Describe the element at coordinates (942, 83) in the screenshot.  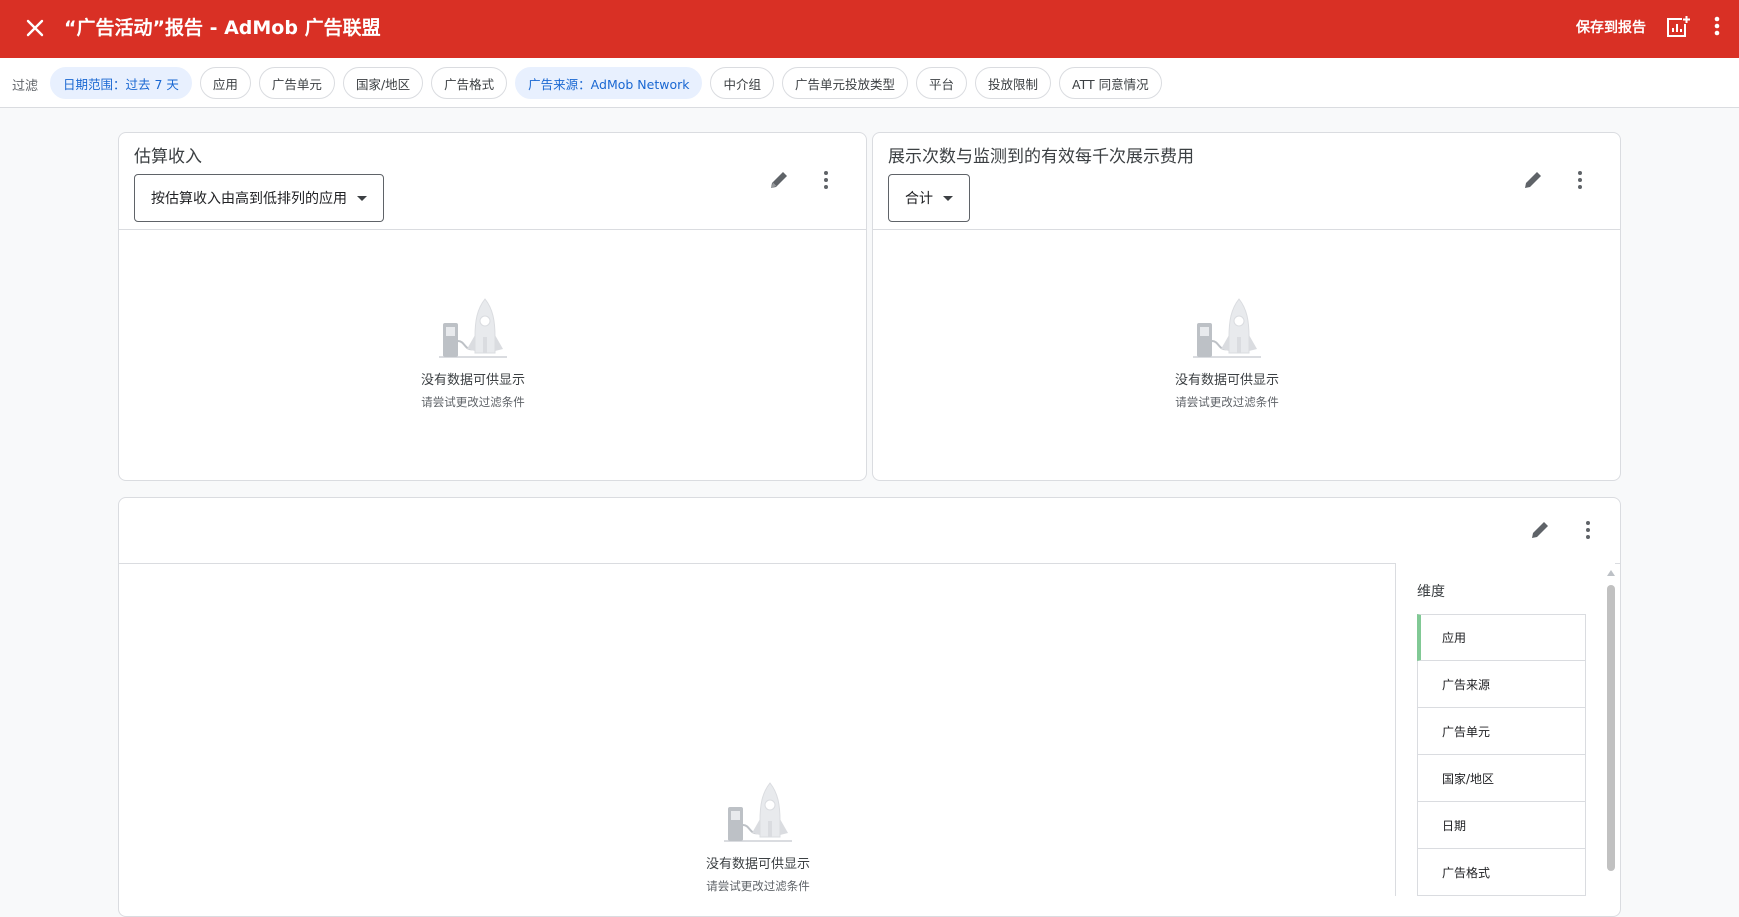
I see `chip-platform: 平台` at that location.